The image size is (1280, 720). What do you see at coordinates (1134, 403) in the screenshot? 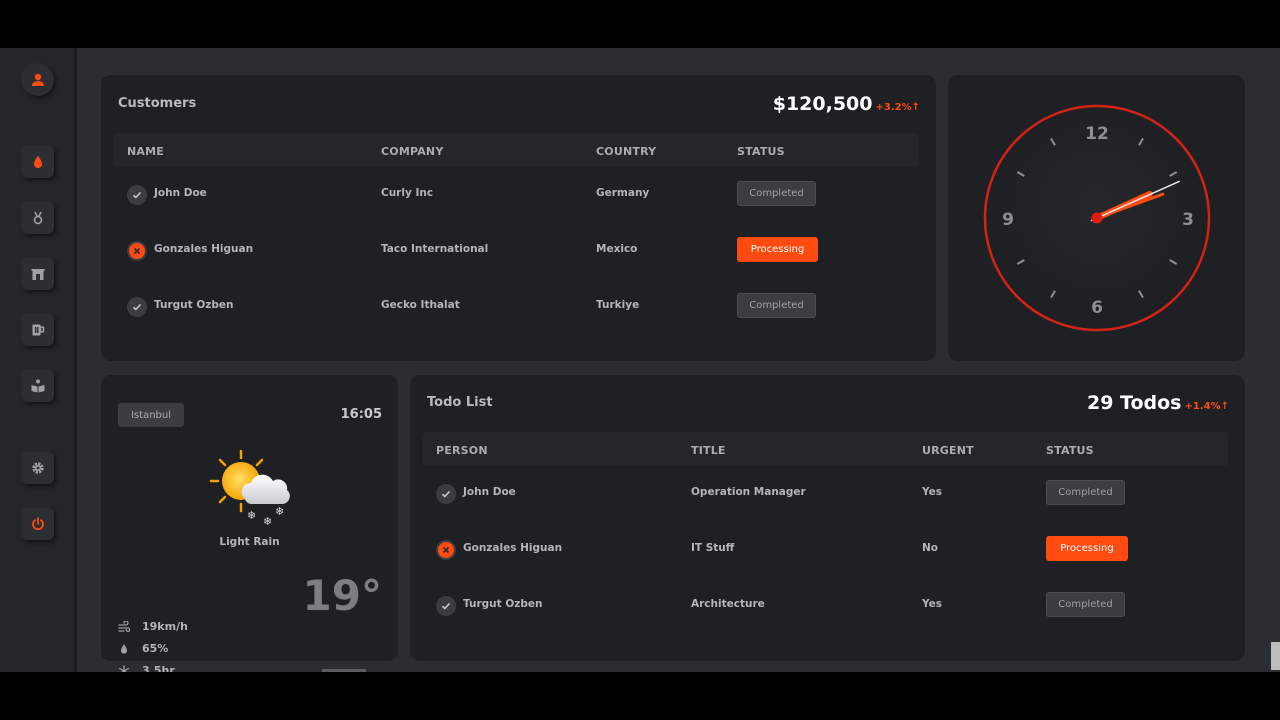
I see `todo-count-value: 29 Todos` at bounding box center [1134, 403].